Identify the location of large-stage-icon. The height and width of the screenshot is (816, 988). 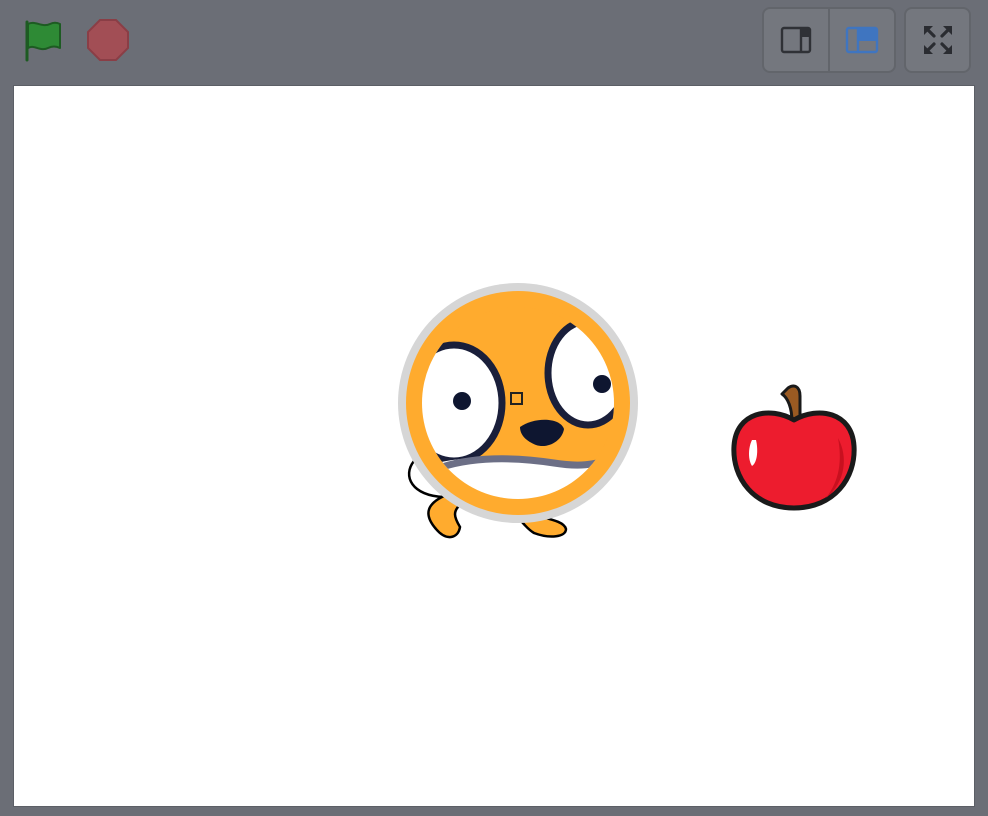
(862, 40).